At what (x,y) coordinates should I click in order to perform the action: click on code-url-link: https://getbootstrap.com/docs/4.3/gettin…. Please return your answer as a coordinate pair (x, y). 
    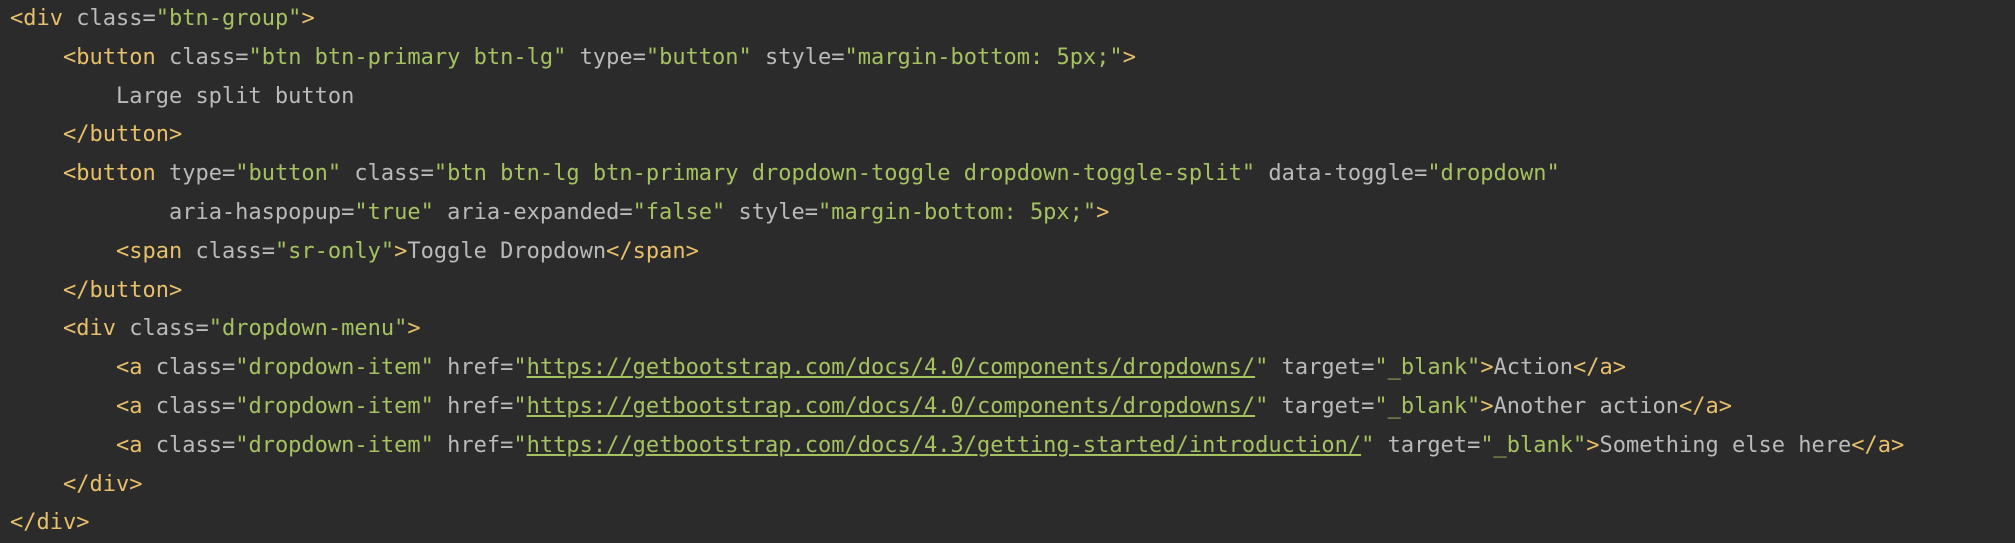
    Looking at the image, I should click on (944, 445).